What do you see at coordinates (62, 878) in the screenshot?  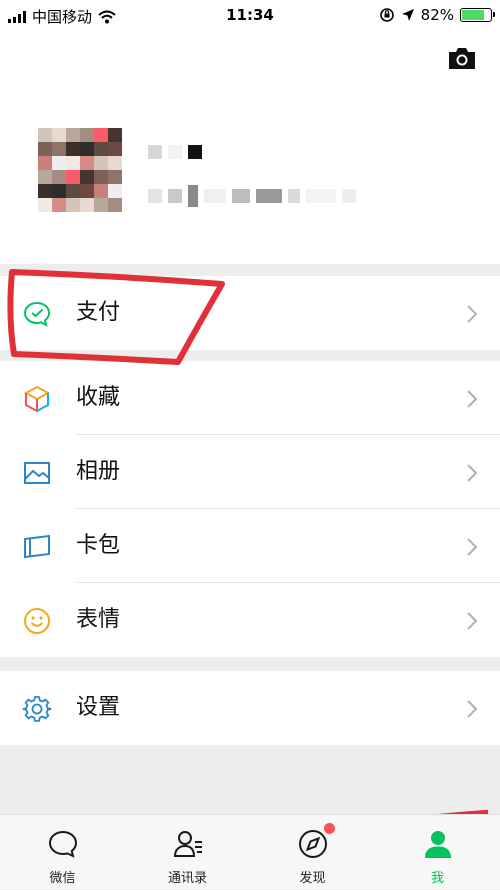 I see `tab-label: 微信` at bounding box center [62, 878].